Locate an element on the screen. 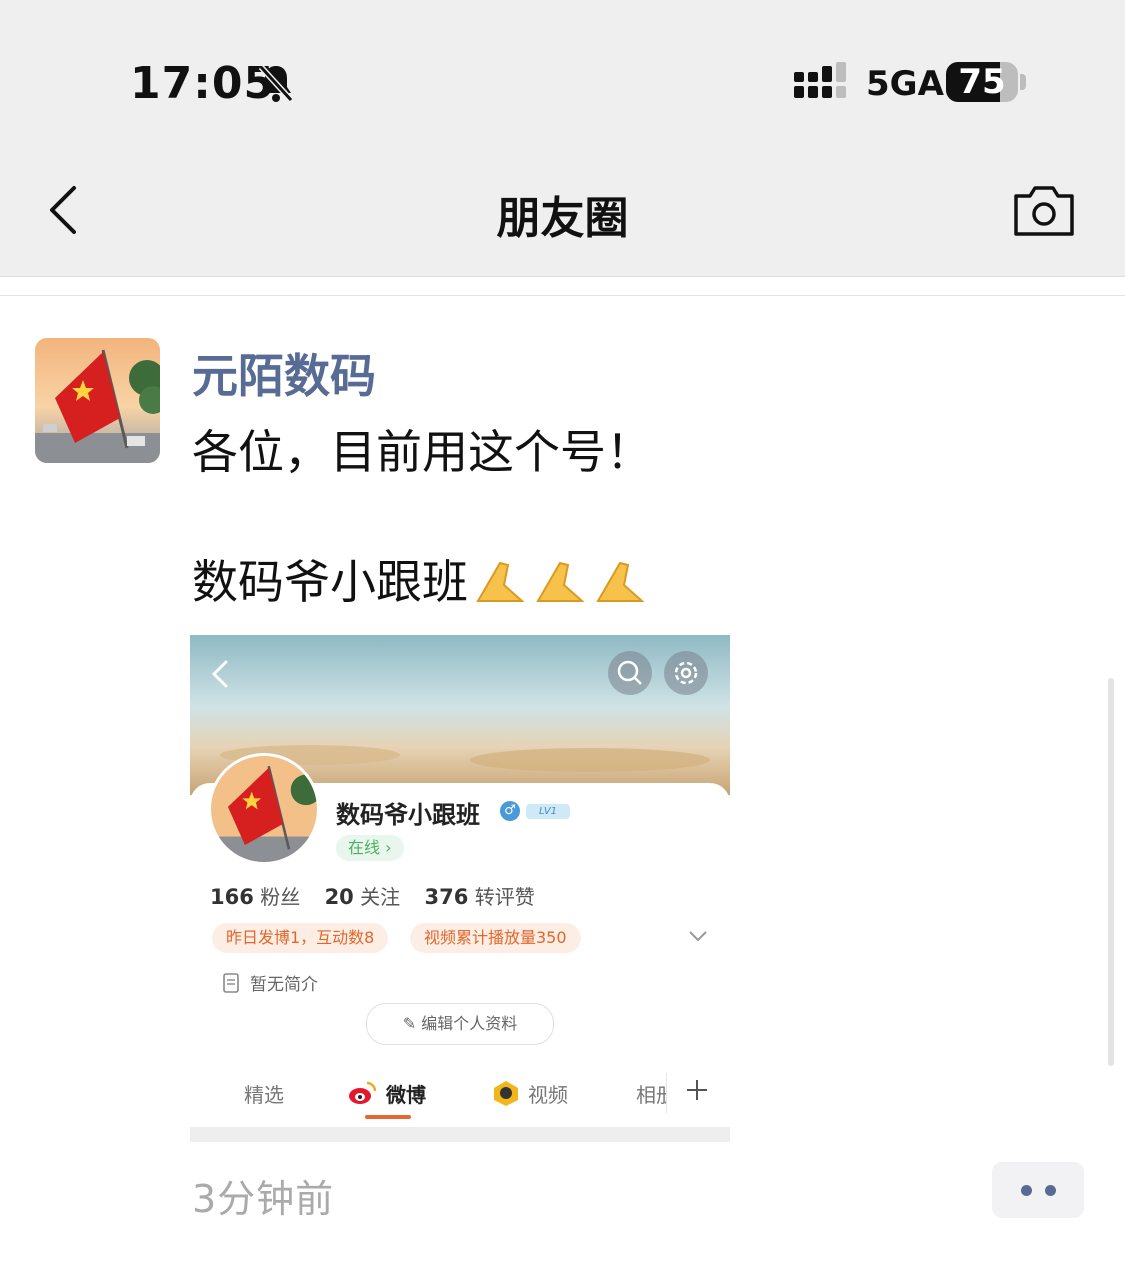 This screenshot has height=1263, width=1125. level-badge: LV1 is located at coordinates (548, 811).